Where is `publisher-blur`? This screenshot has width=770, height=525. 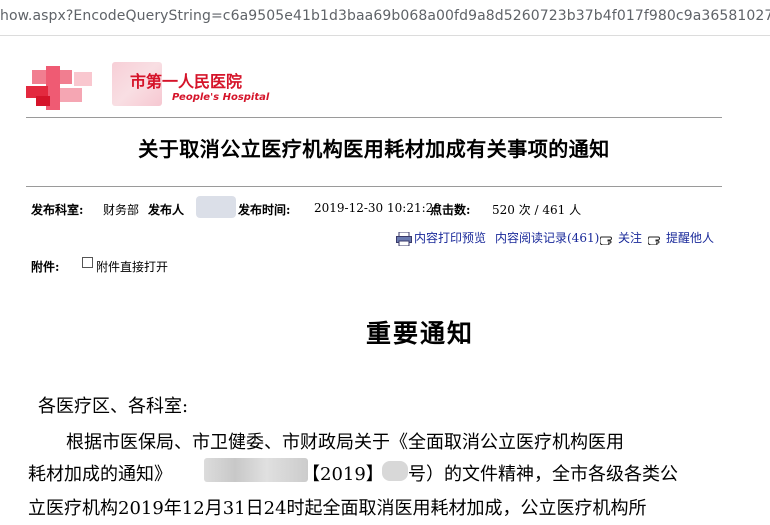
publisher-blur is located at coordinates (216, 207).